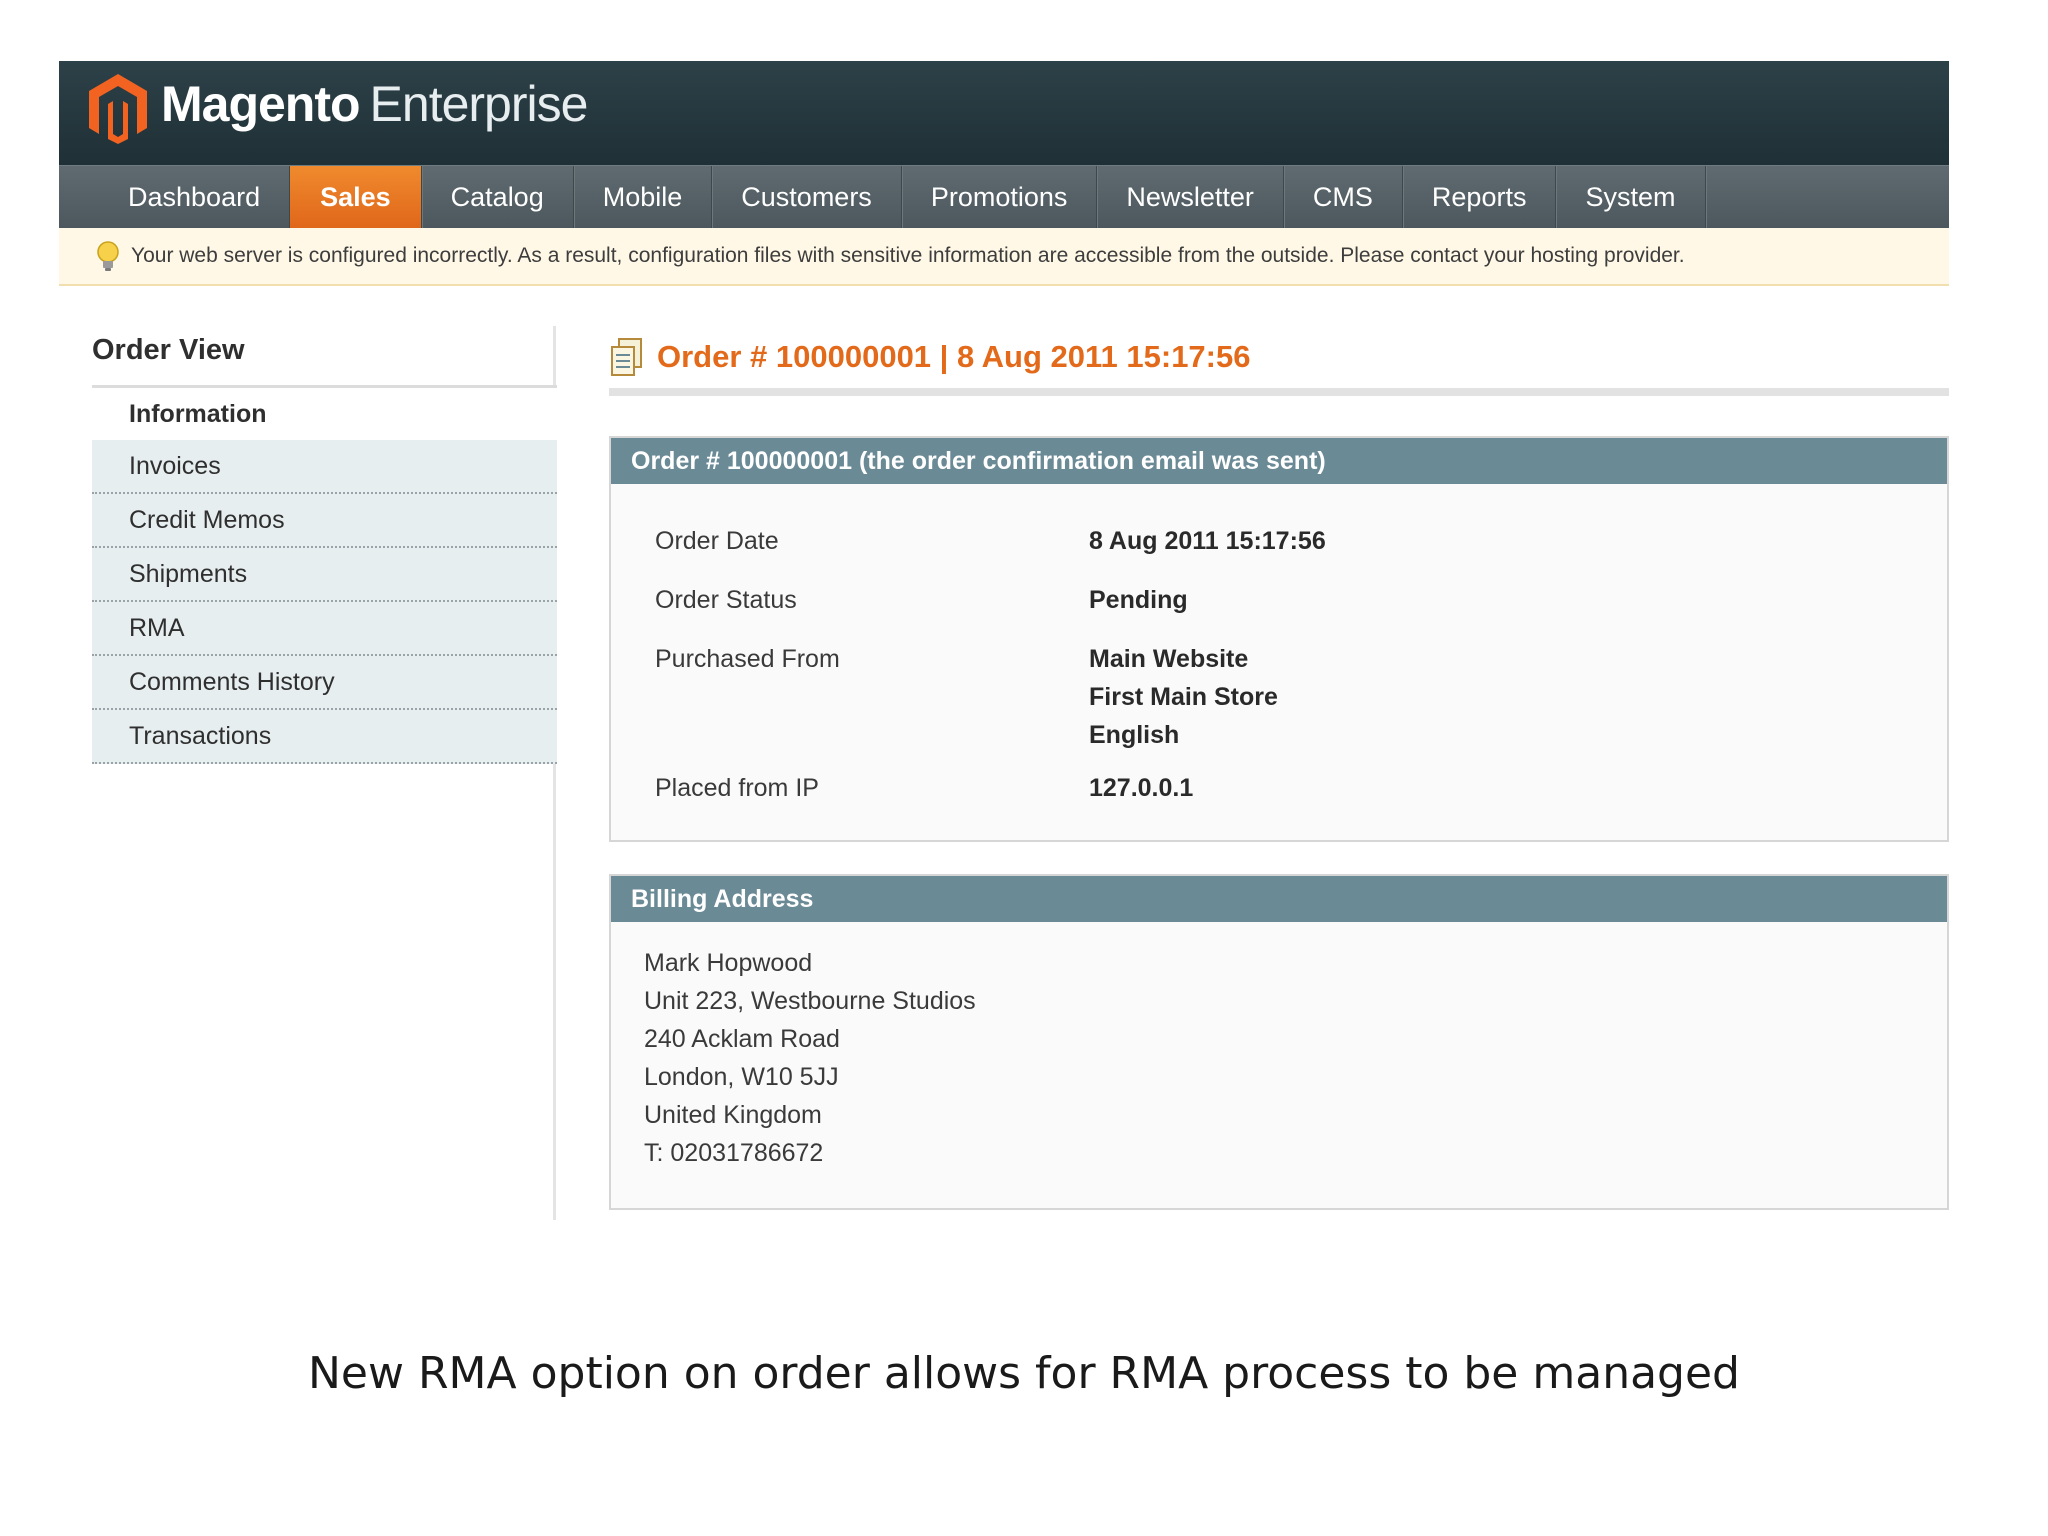 Image resolution: width=2048 pixels, height=1536 pixels. What do you see at coordinates (324, 629) in the screenshot?
I see `sidebar-item-rma: RMA` at bounding box center [324, 629].